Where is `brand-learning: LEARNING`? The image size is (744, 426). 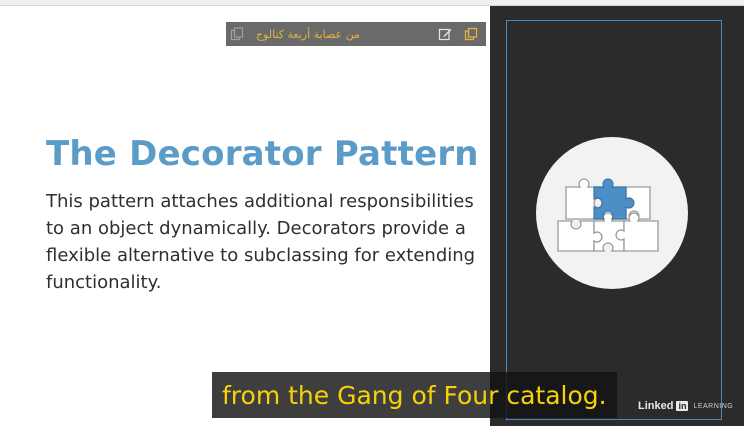
brand-learning: LEARNING is located at coordinates (713, 406).